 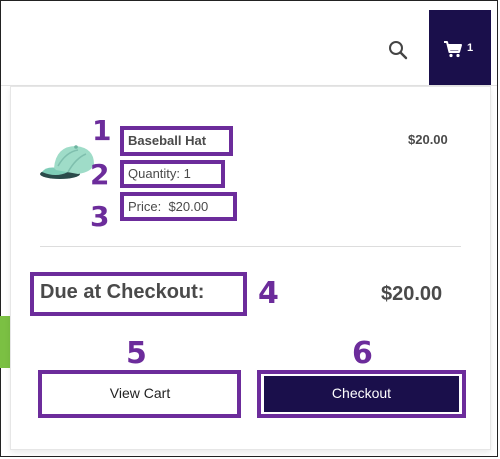 I want to click on item-name: Baseball Hat, so click(x=167, y=140).